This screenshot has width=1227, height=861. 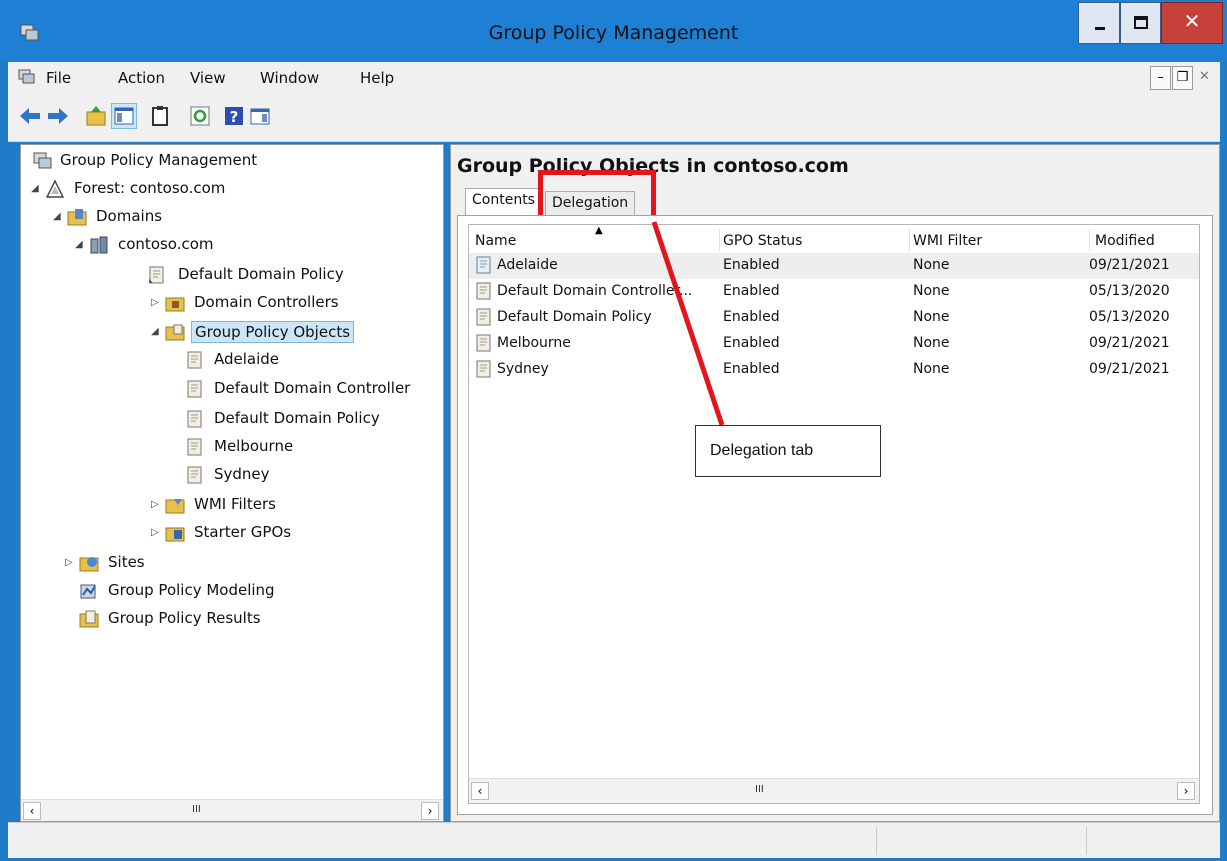 I want to click on up-folder-icon, so click(x=96, y=116).